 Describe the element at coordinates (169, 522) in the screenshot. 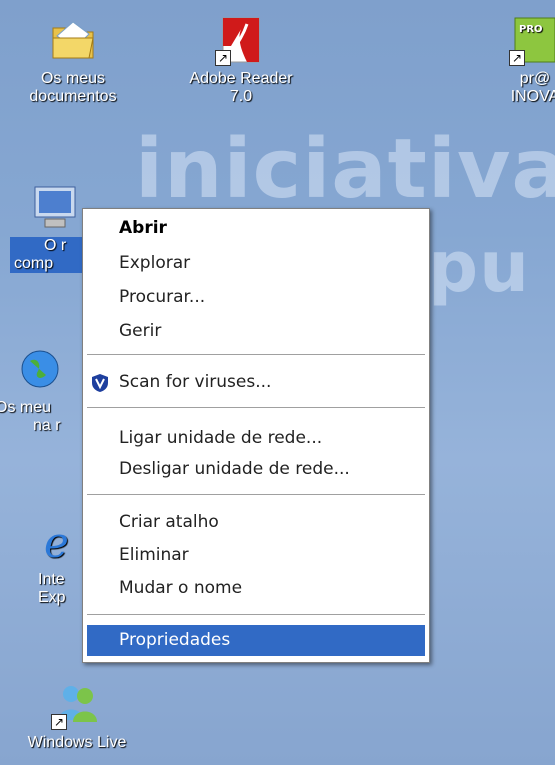

I see `menu-item-label: Criar atalho` at that location.